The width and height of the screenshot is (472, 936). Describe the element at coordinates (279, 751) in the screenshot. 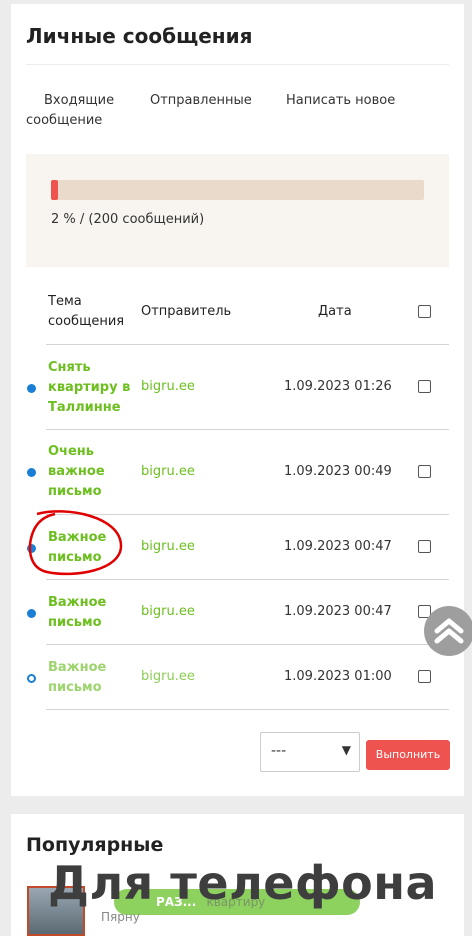

I see `bulk-action-value: ---` at that location.